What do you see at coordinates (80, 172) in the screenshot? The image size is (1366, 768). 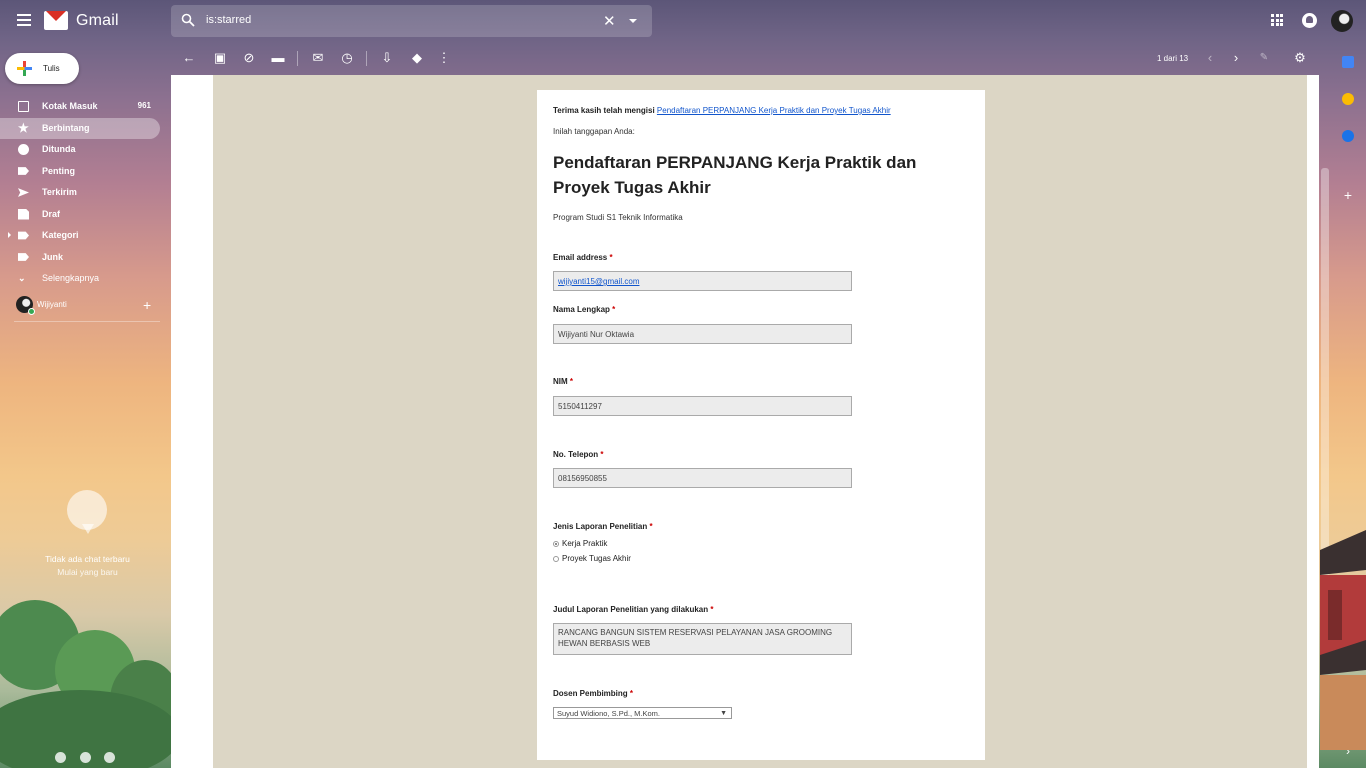 I see `sidebar-item-important: Penting` at bounding box center [80, 172].